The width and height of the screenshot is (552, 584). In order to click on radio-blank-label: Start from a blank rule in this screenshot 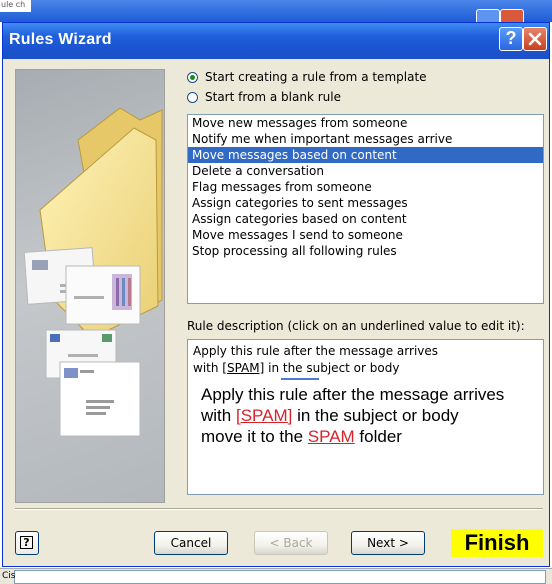, I will do `click(273, 97)`.